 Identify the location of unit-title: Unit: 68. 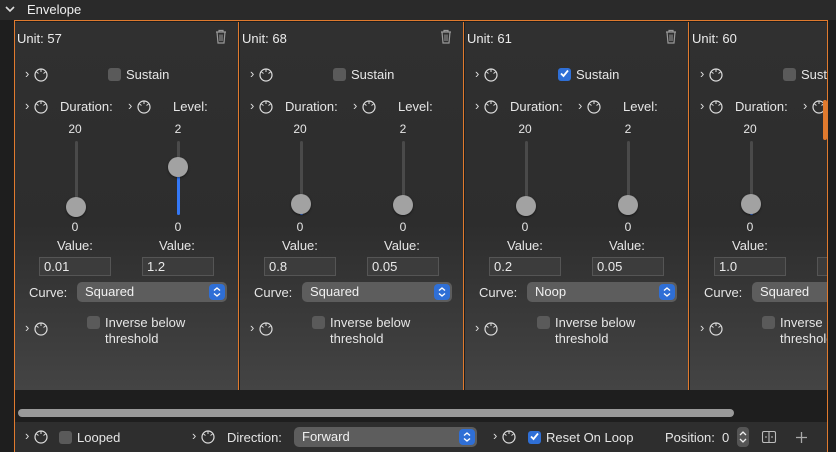
(264, 38).